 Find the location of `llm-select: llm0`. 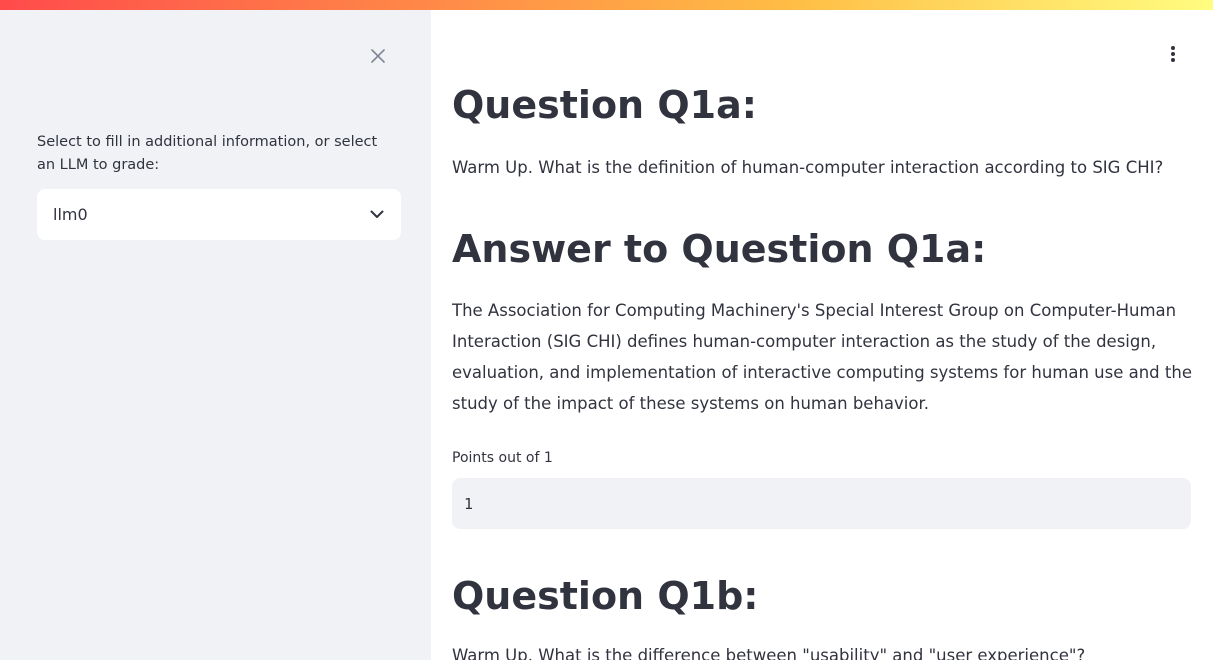

llm-select: llm0 is located at coordinates (219, 214).